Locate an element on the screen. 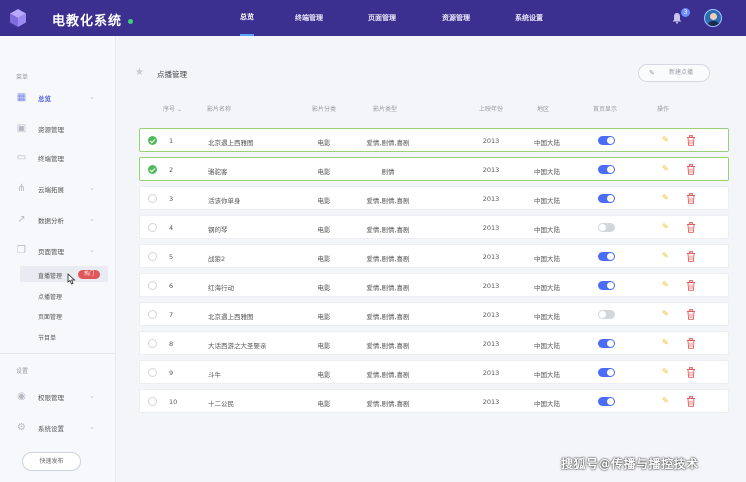 This screenshot has height=482, width=746. nav-settings: 系统设置 is located at coordinates (529, 18).